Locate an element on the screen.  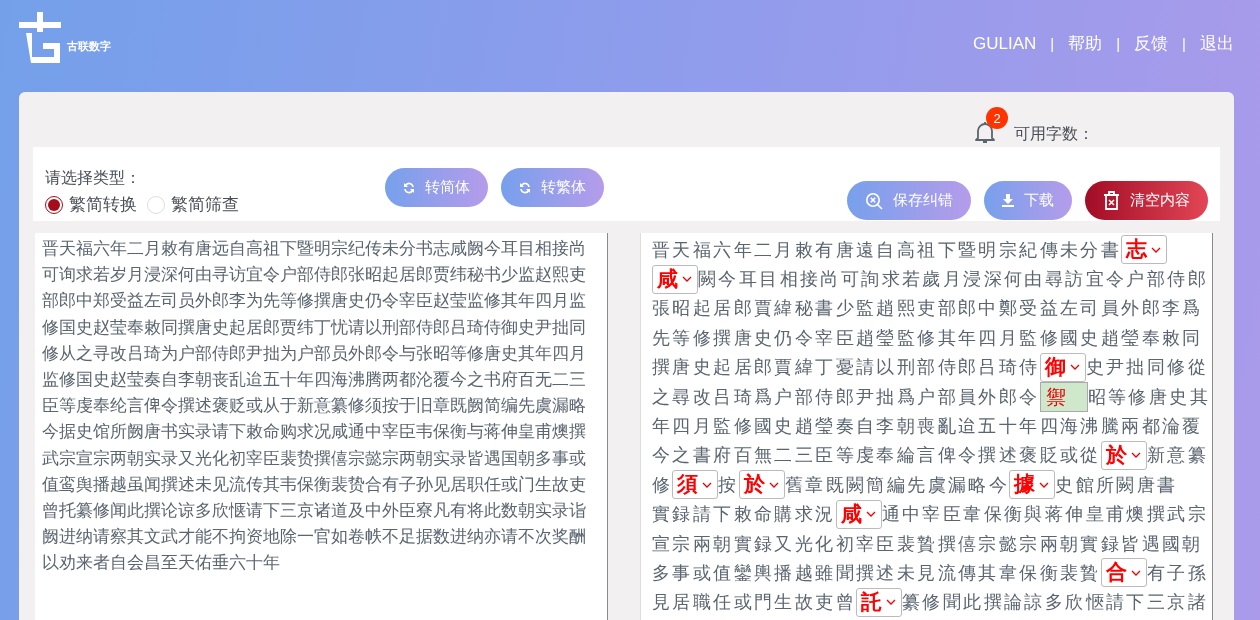
correction-dropdown: 志 is located at coordinates (1144, 250).